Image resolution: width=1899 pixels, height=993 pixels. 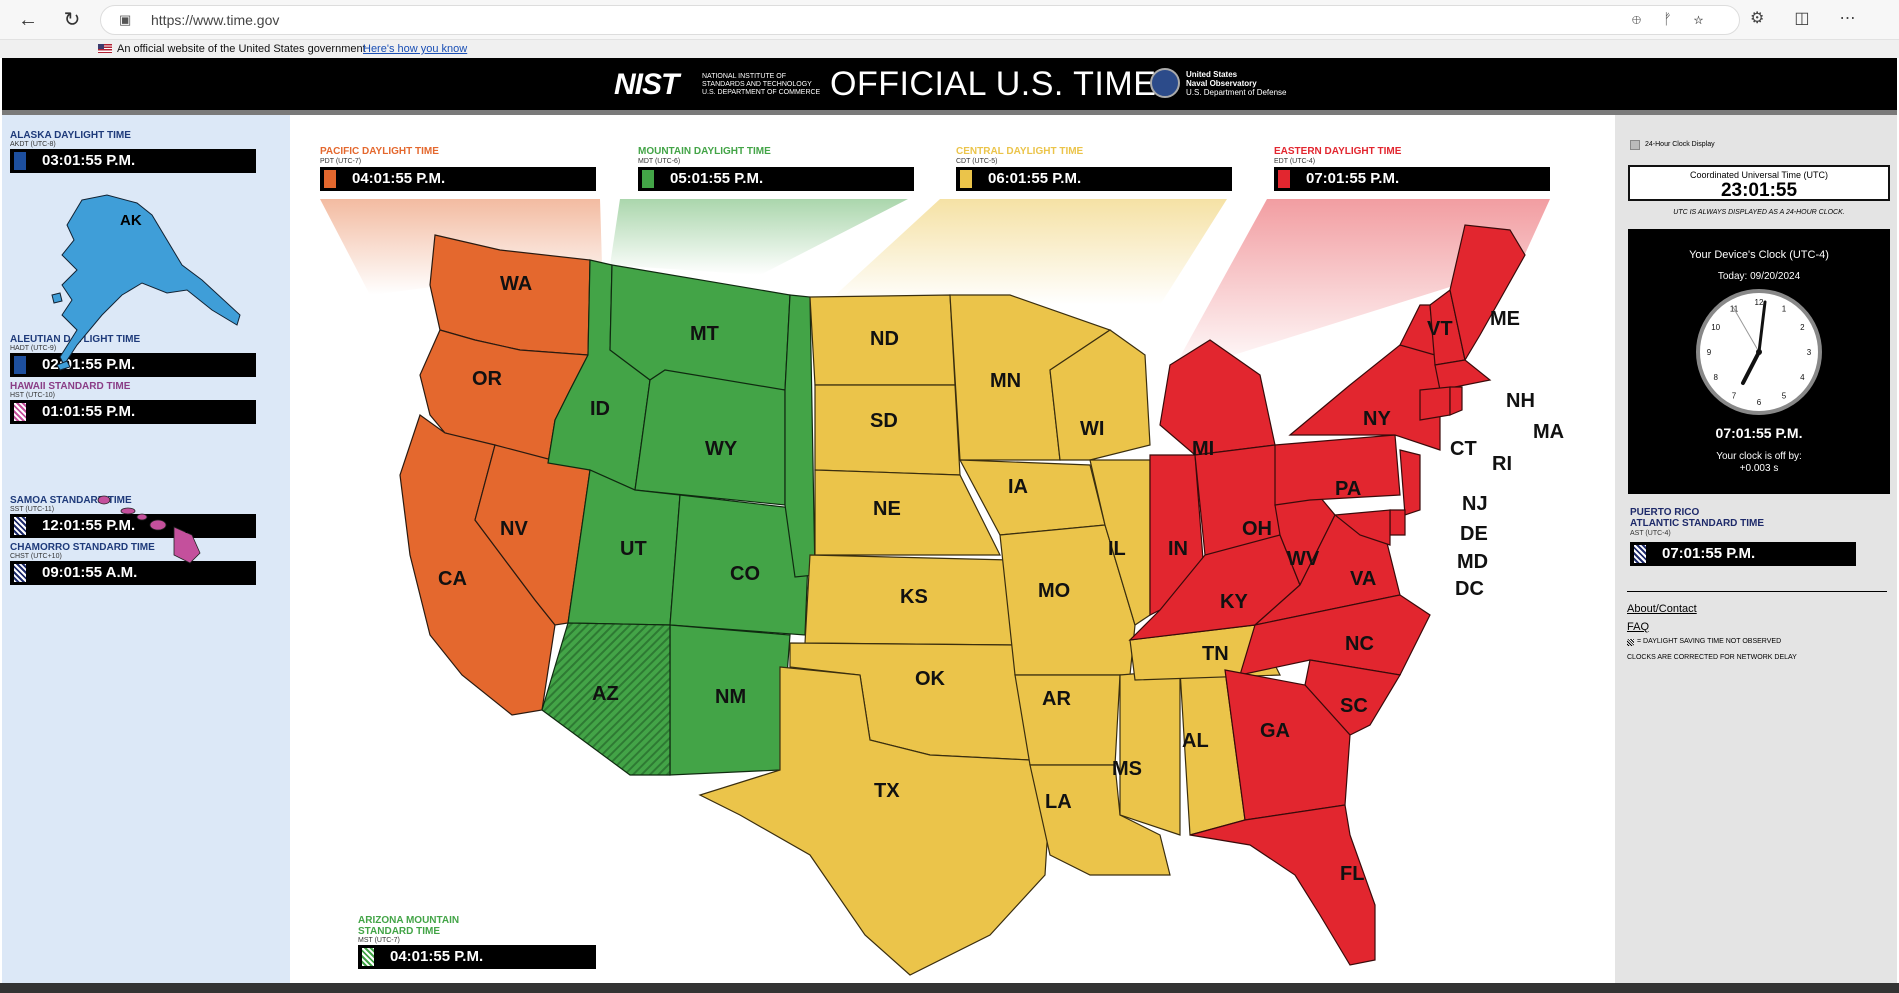 I want to click on state-label-sc: SC, so click(x=1354, y=706).